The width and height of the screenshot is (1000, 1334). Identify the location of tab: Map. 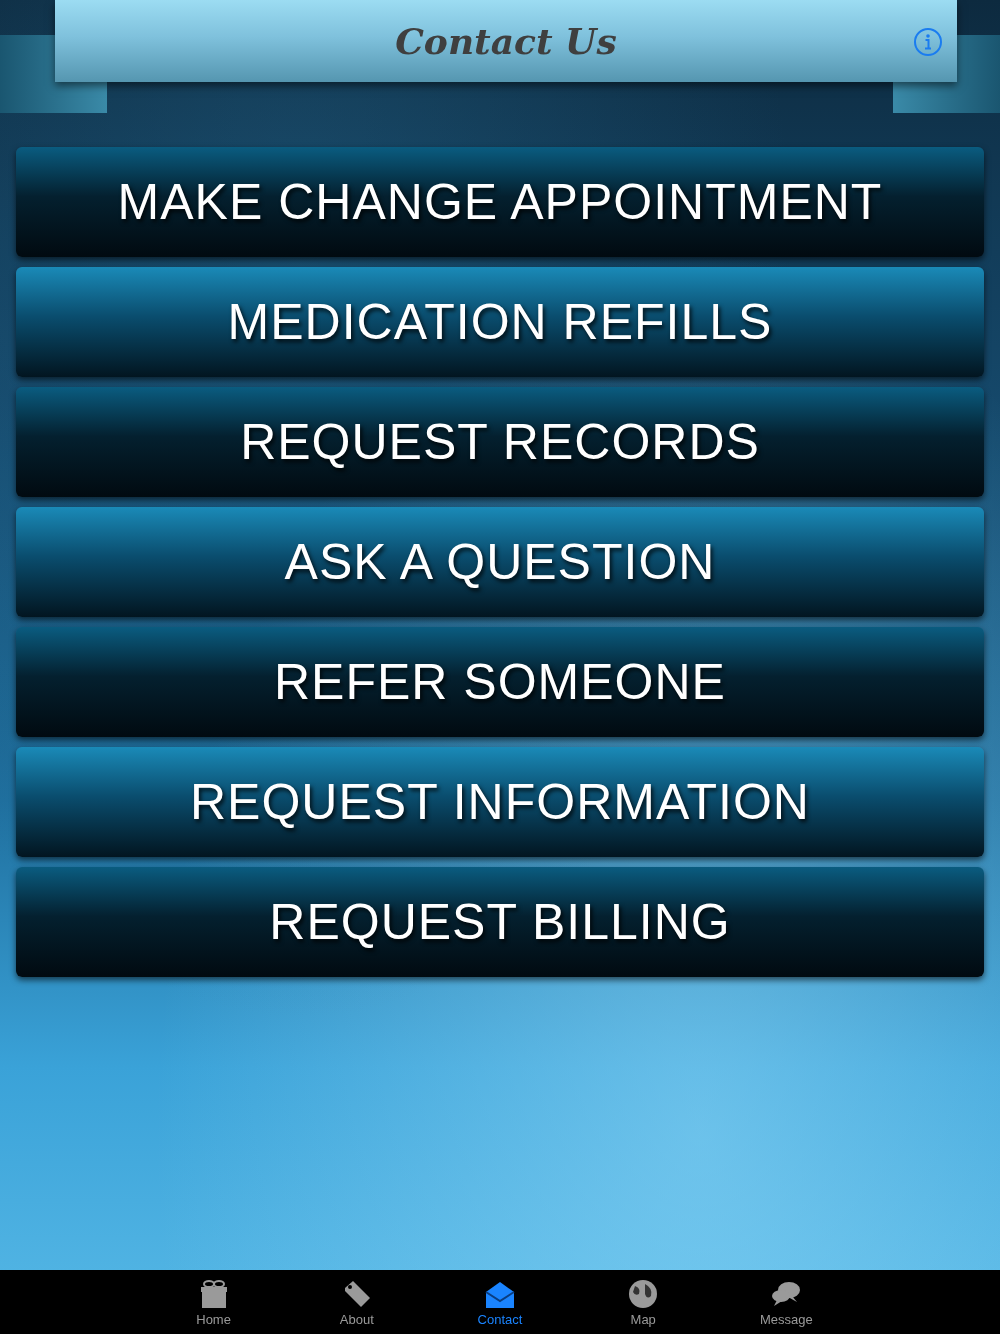
(643, 1302).